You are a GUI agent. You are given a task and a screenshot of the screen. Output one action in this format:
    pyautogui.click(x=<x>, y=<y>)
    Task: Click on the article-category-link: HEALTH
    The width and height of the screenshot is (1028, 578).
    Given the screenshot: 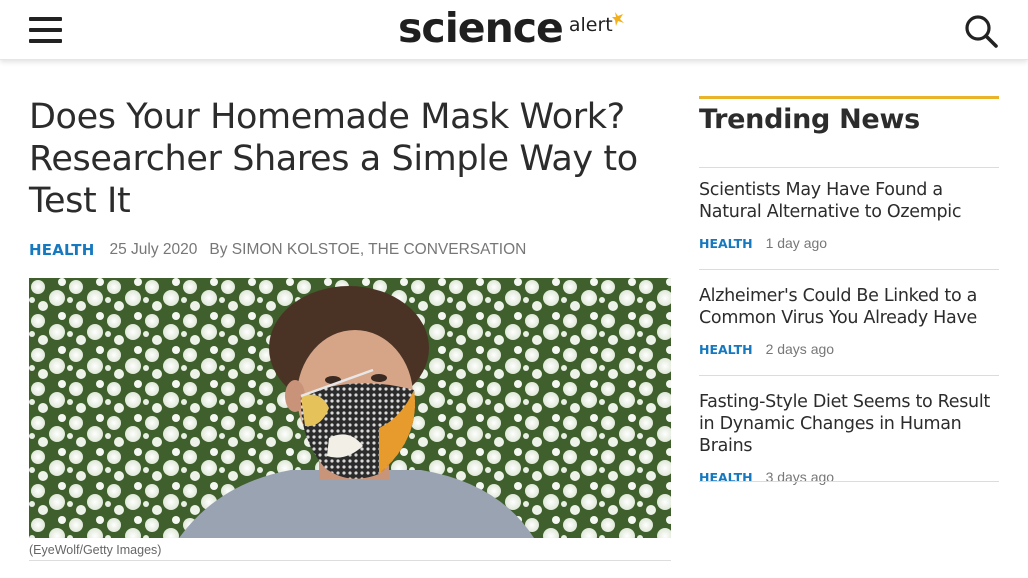 What is the action you would take?
    pyautogui.click(x=61, y=250)
    